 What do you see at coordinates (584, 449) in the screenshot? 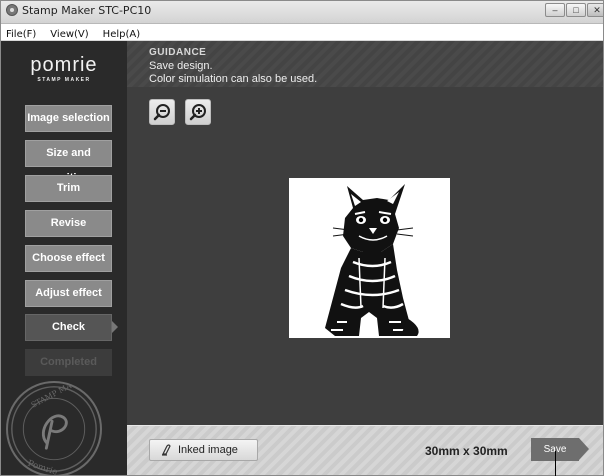
I see `save-arrow-icon` at bounding box center [584, 449].